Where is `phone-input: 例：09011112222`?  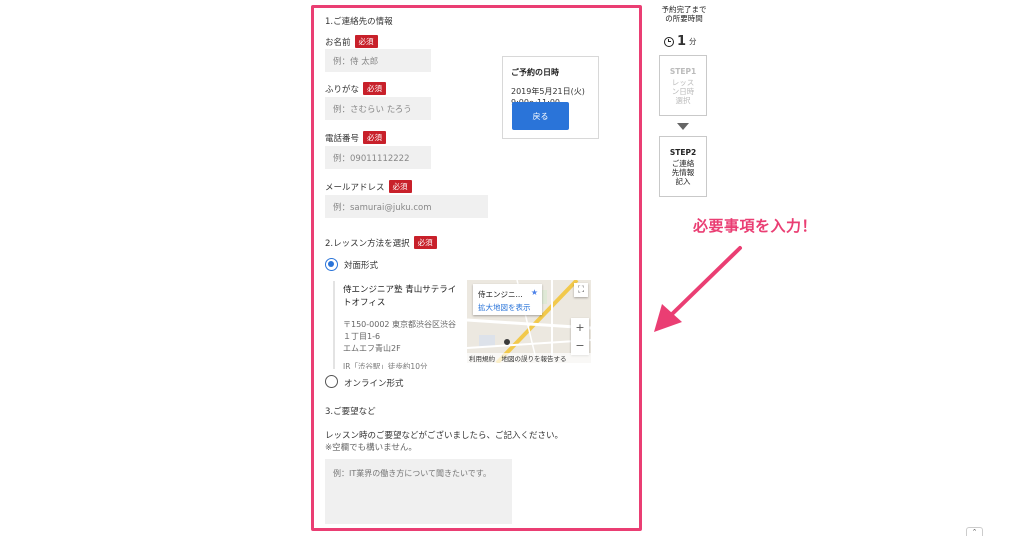 phone-input: 例：09011112222 is located at coordinates (378, 157).